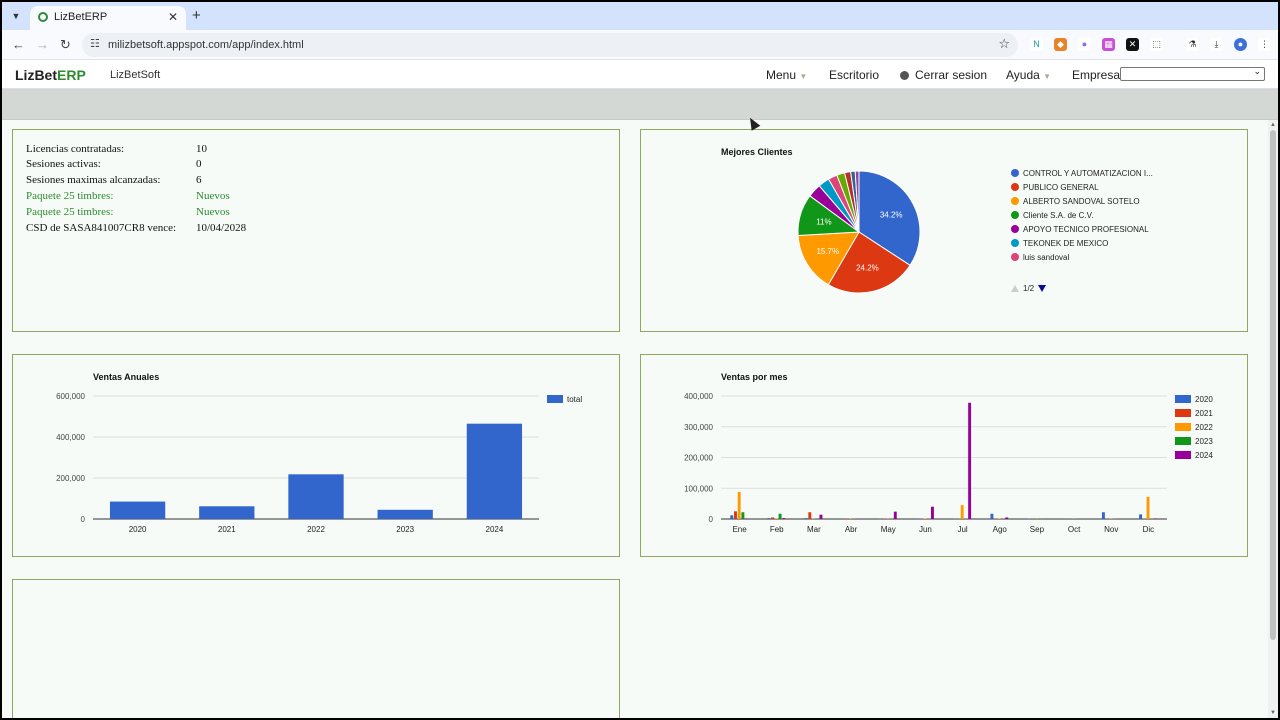 This screenshot has width=1280, height=720. Describe the element at coordinates (711, 519) in the screenshot. I see `y-tick-label: 0` at that location.